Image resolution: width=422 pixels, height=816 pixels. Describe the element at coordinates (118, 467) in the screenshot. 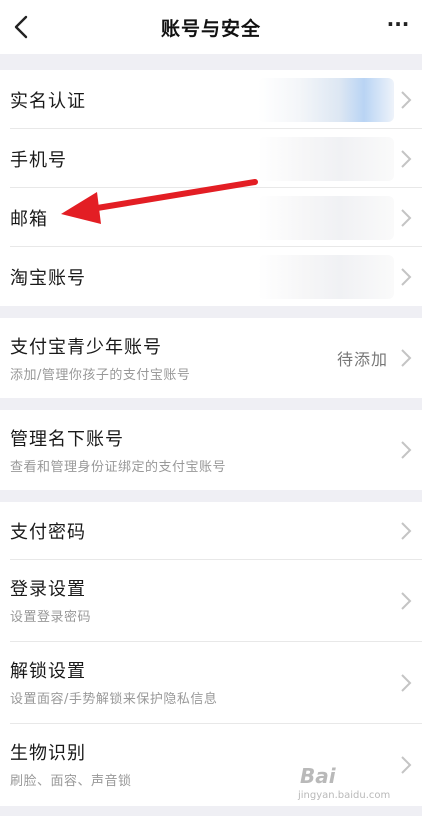

I see `row-subtitle: 查看和管理身份证绑定的支付宝账号` at that location.